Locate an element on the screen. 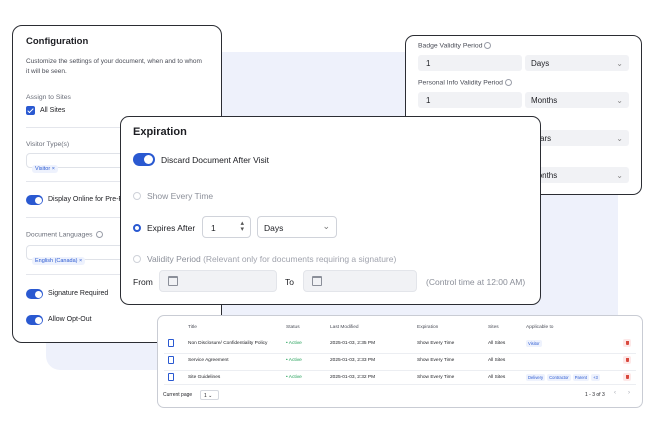  allow-opt-out-label: Allow Opt-Out is located at coordinates (70, 319).